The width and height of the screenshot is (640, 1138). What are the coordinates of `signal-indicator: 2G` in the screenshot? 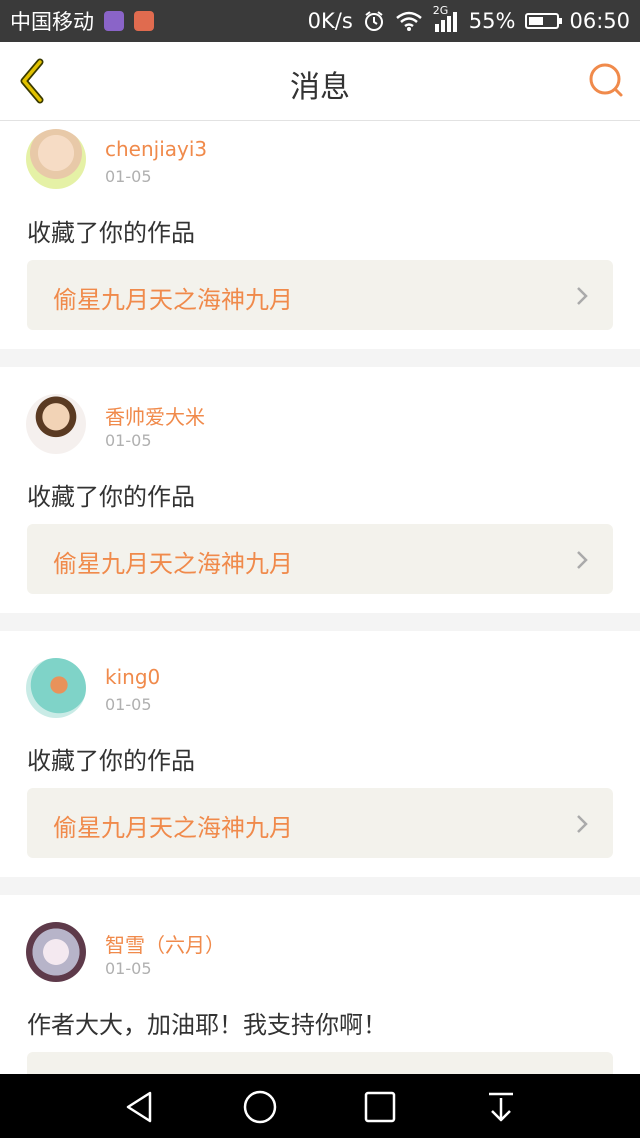 It's located at (446, 18).